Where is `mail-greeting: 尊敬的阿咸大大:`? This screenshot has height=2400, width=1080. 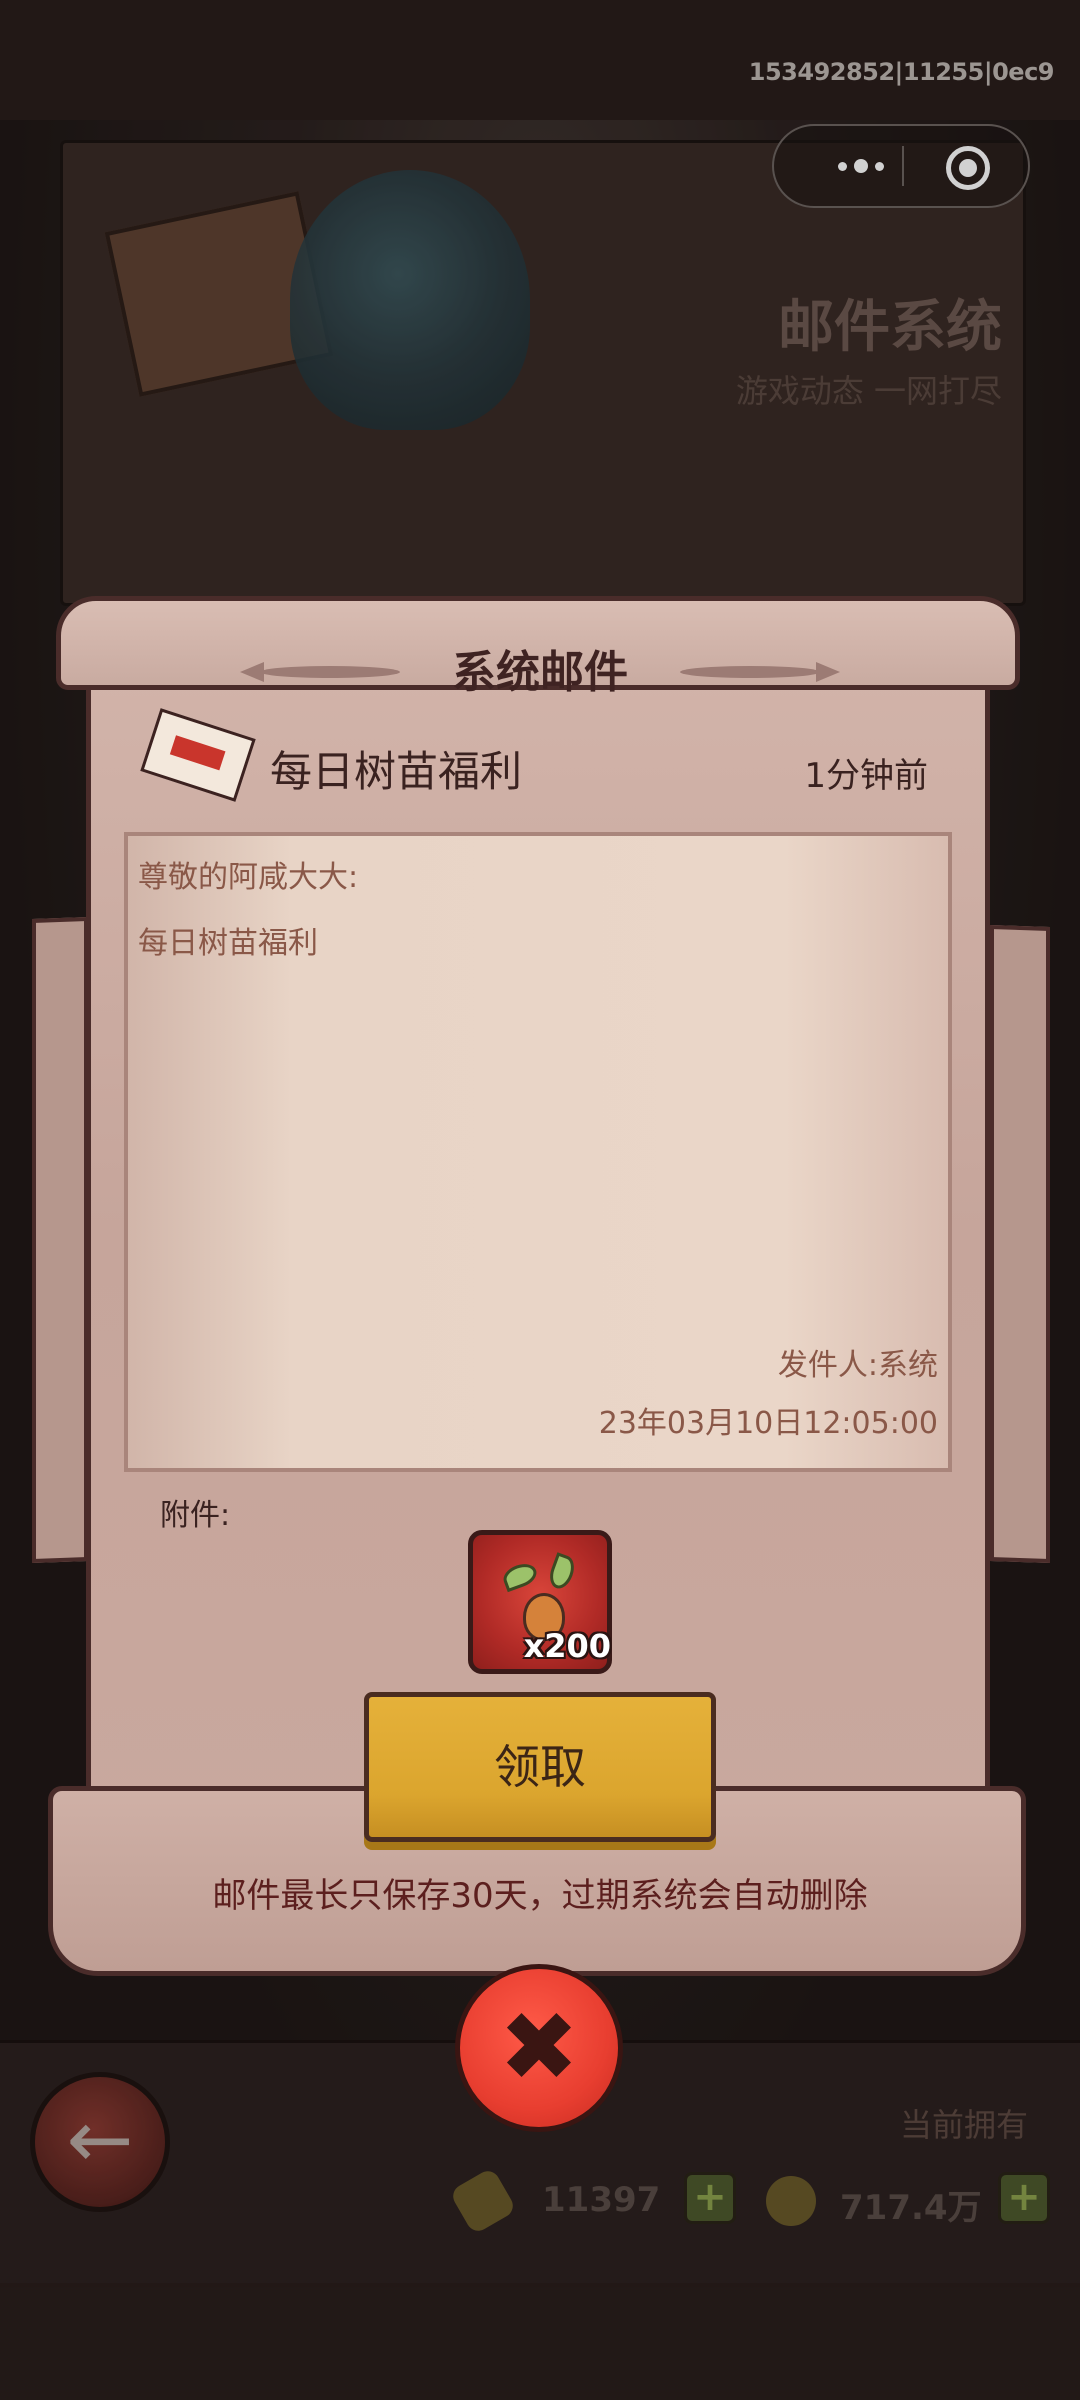 mail-greeting: 尊敬的阿咸大大: is located at coordinates (248, 877).